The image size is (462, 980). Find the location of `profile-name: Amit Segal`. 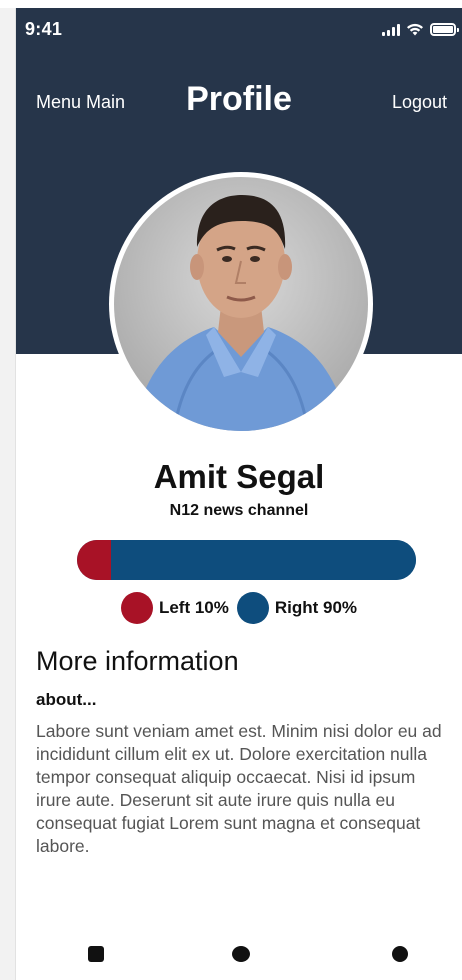

profile-name: Amit Segal is located at coordinates (239, 476).